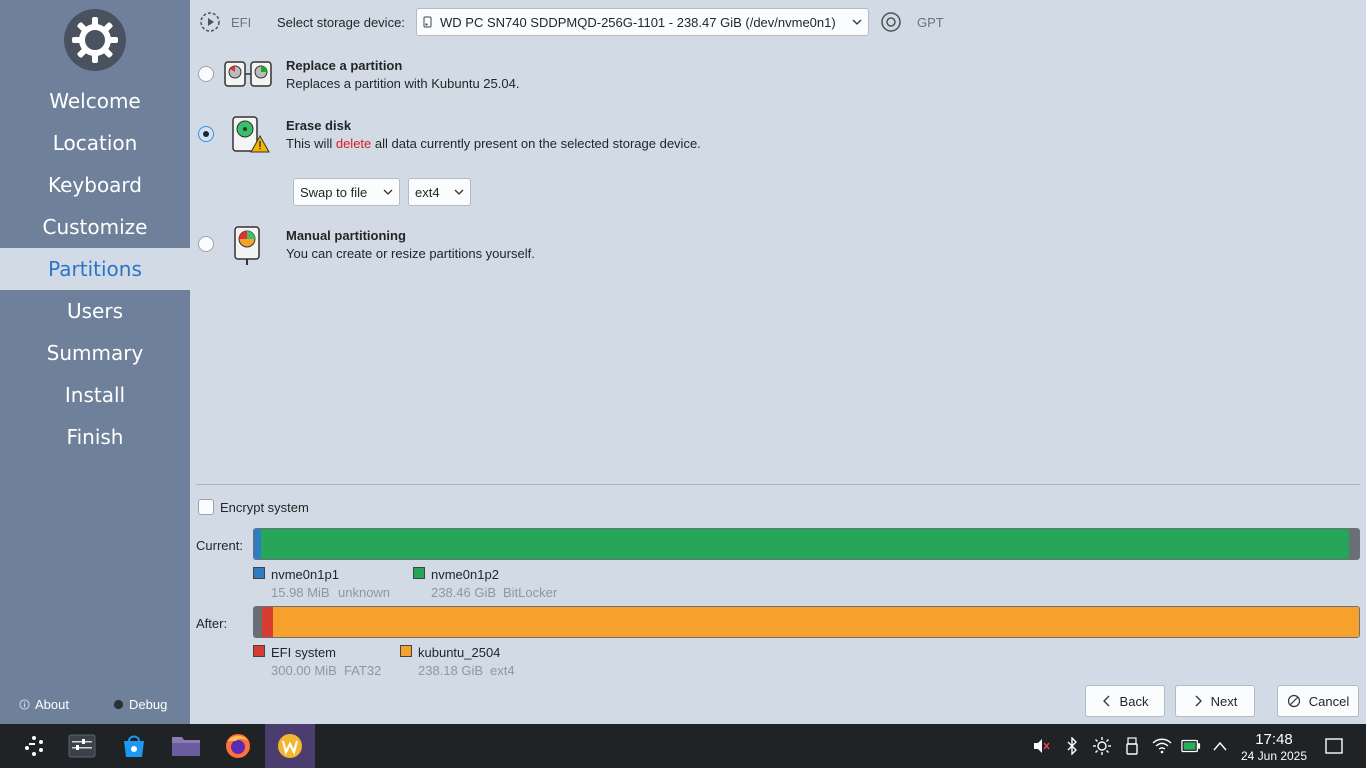 The image size is (1366, 768). What do you see at coordinates (206, 507) in the screenshot?
I see `encrypt-system-checkbox` at bounding box center [206, 507].